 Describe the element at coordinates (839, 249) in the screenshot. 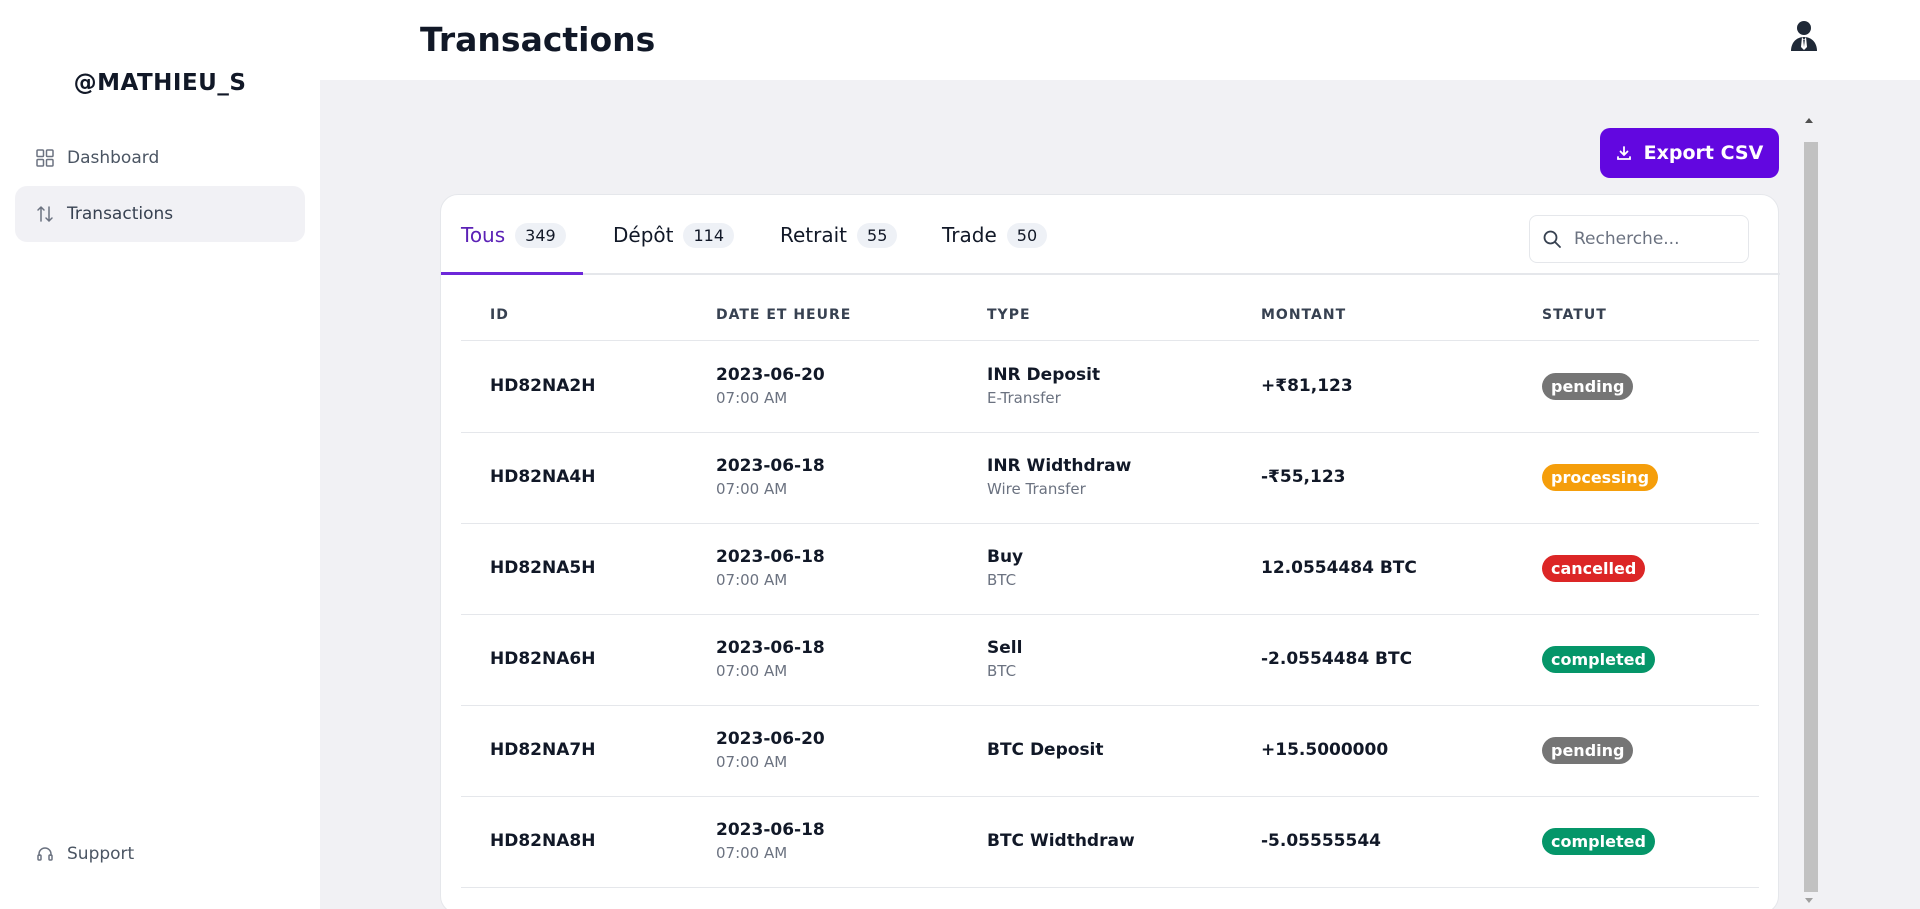

I see `tab-retrait: Retrait 55` at that location.